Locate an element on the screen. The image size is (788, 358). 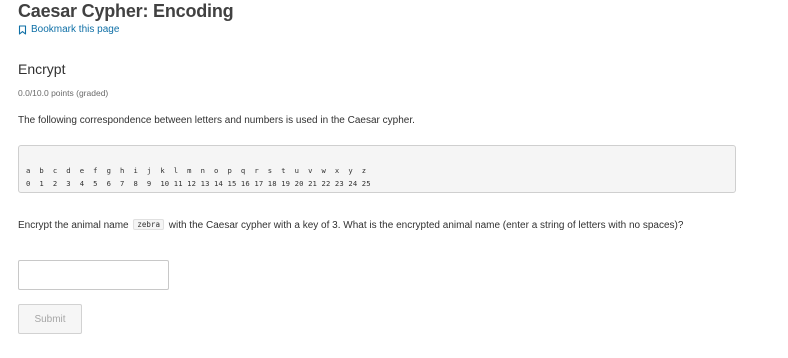
question-text-before: Encrypt the animal name is located at coordinates (75, 225).